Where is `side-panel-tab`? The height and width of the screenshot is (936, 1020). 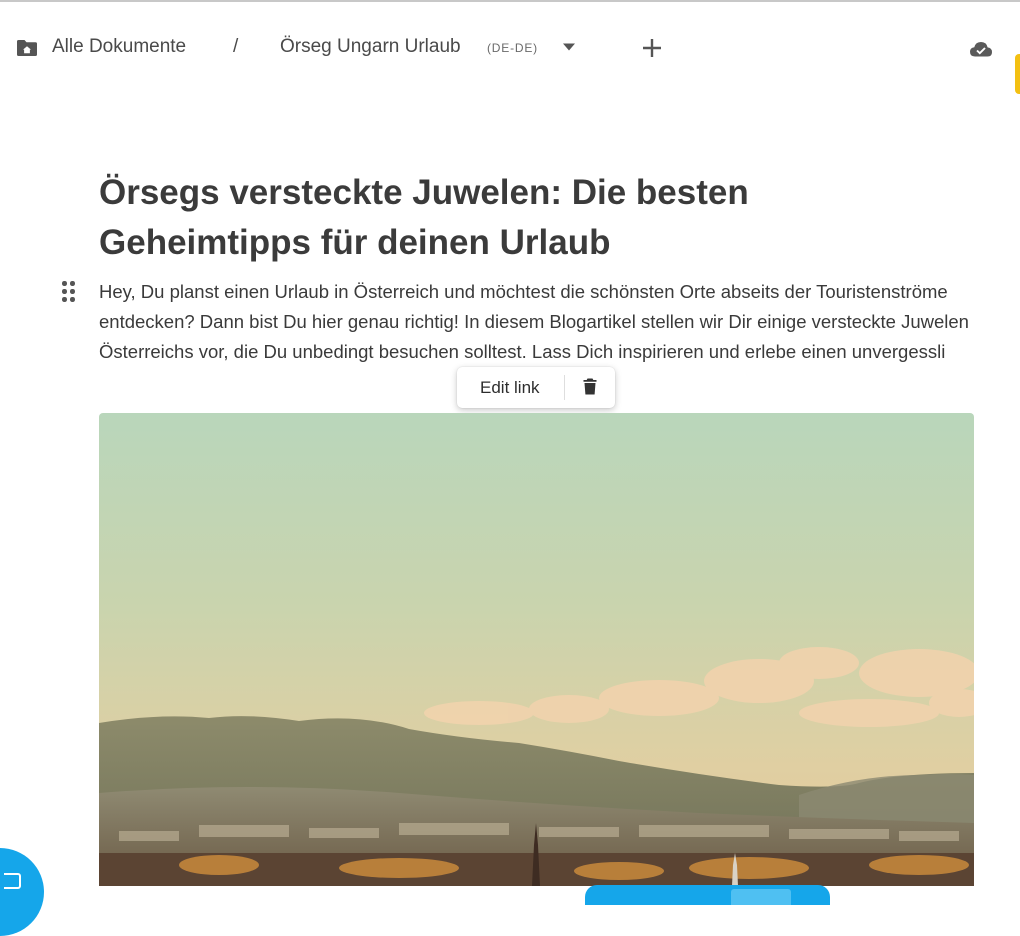 side-panel-tab is located at coordinates (1017, 74).